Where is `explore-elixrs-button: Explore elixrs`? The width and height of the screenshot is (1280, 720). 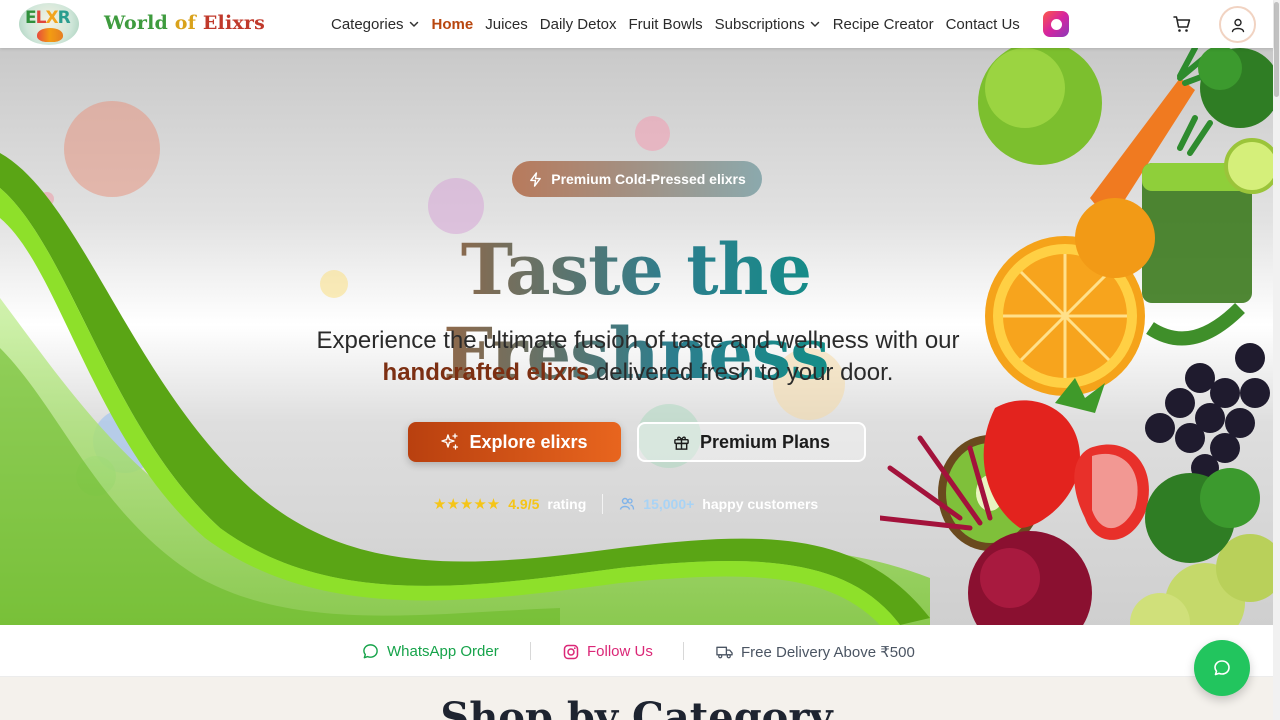 explore-elixrs-button: Explore elixrs is located at coordinates (514, 442).